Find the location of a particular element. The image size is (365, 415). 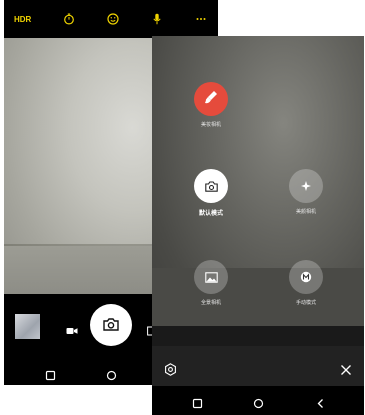

settings-icon is located at coordinates (170, 368).